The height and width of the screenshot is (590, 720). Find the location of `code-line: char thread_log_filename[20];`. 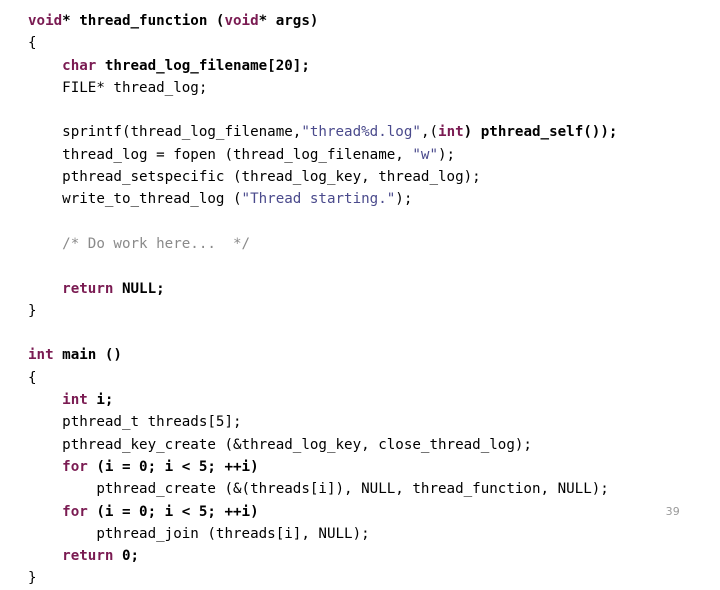

code-line: char thread_log_filename[20]; is located at coordinates (368, 66).